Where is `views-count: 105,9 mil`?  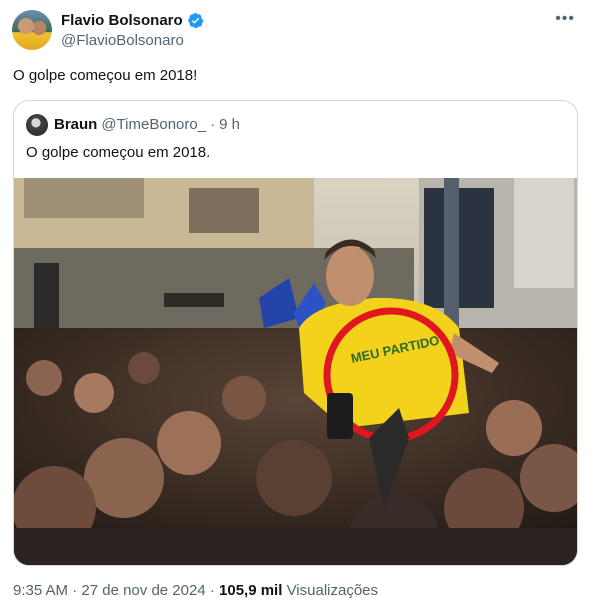 views-count: 105,9 mil is located at coordinates (251, 590).